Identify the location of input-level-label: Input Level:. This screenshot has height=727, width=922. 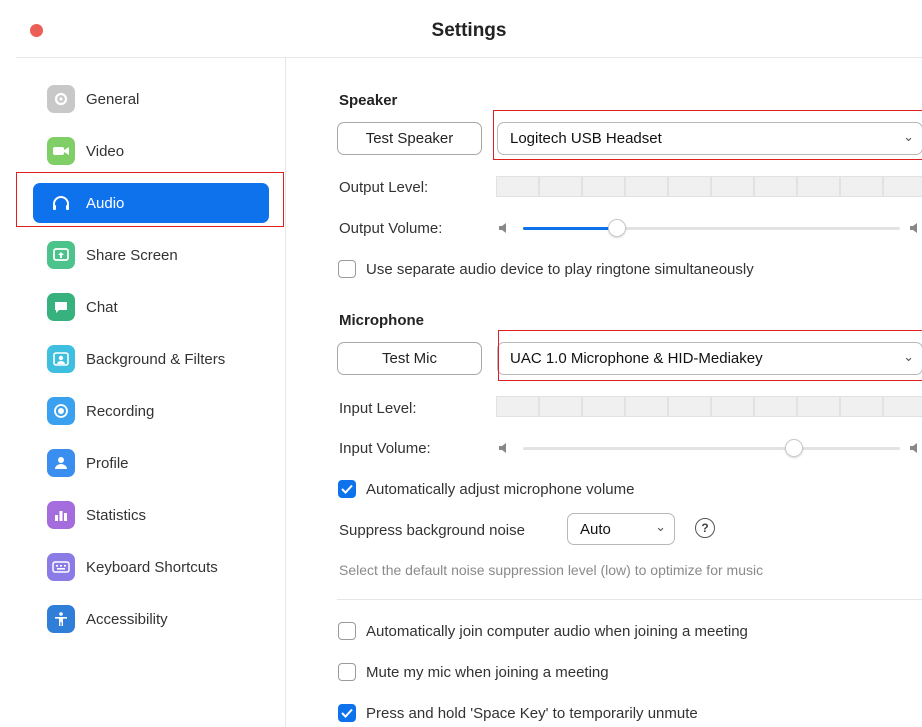
(378, 408).